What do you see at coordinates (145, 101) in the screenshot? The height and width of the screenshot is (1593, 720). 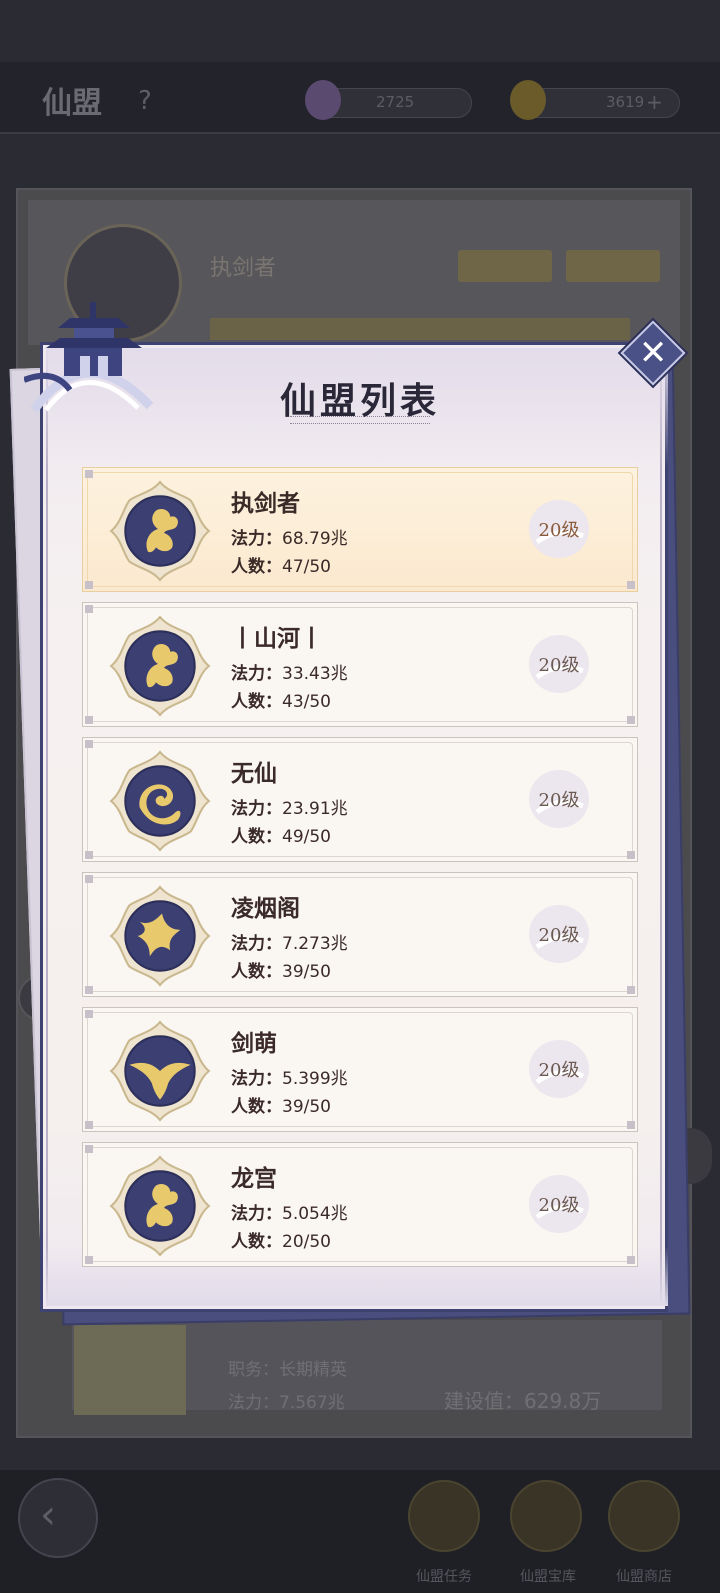 I see `help-icon: ?` at bounding box center [145, 101].